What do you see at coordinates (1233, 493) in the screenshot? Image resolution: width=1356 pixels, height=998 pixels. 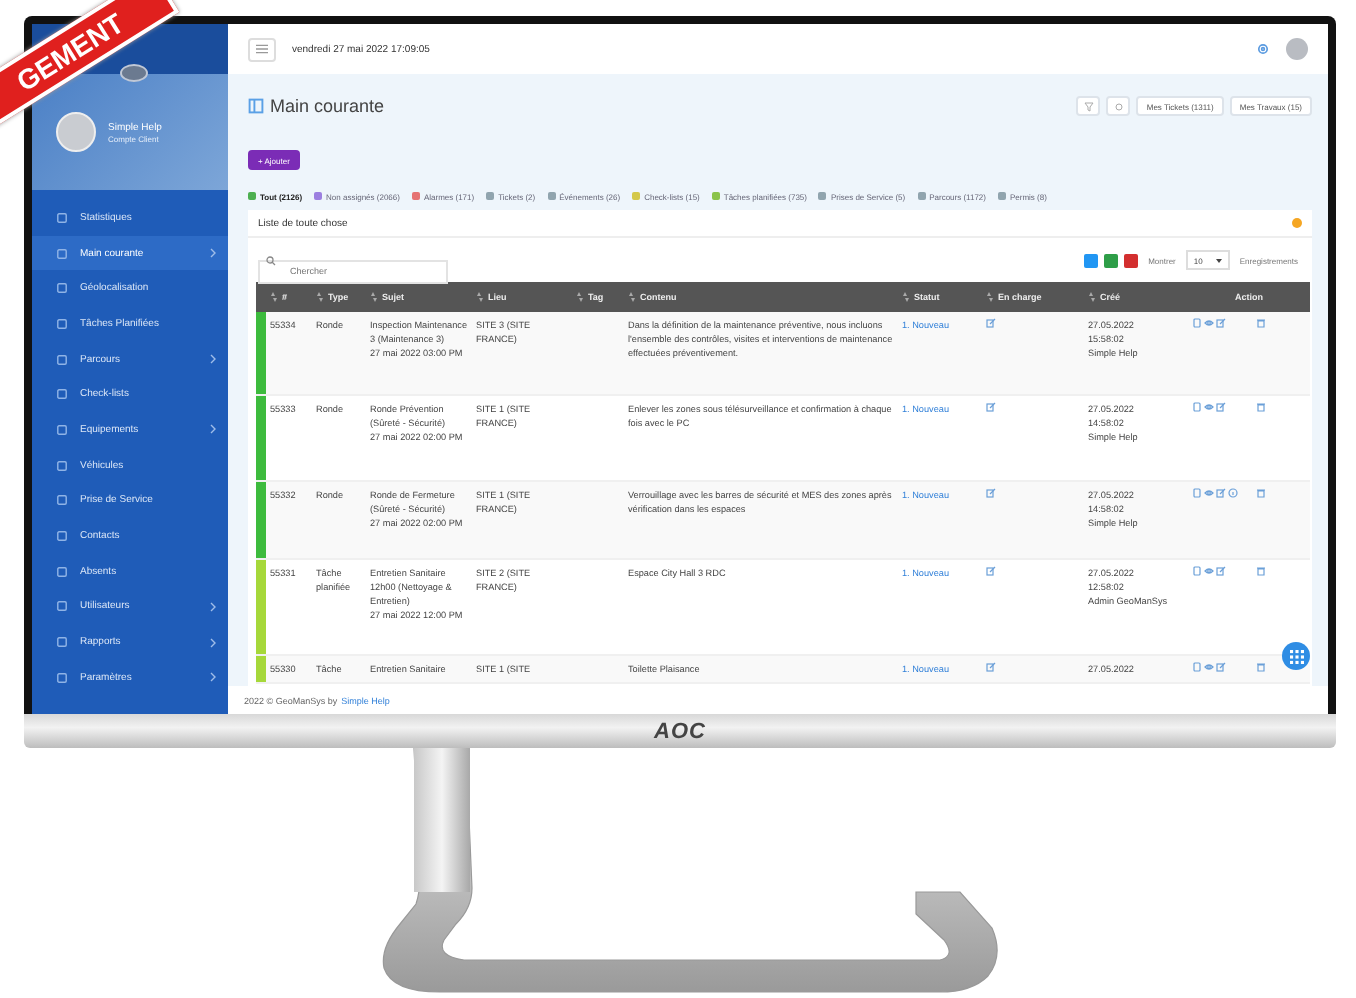 I see `info-icon` at bounding box center [1233, 493].